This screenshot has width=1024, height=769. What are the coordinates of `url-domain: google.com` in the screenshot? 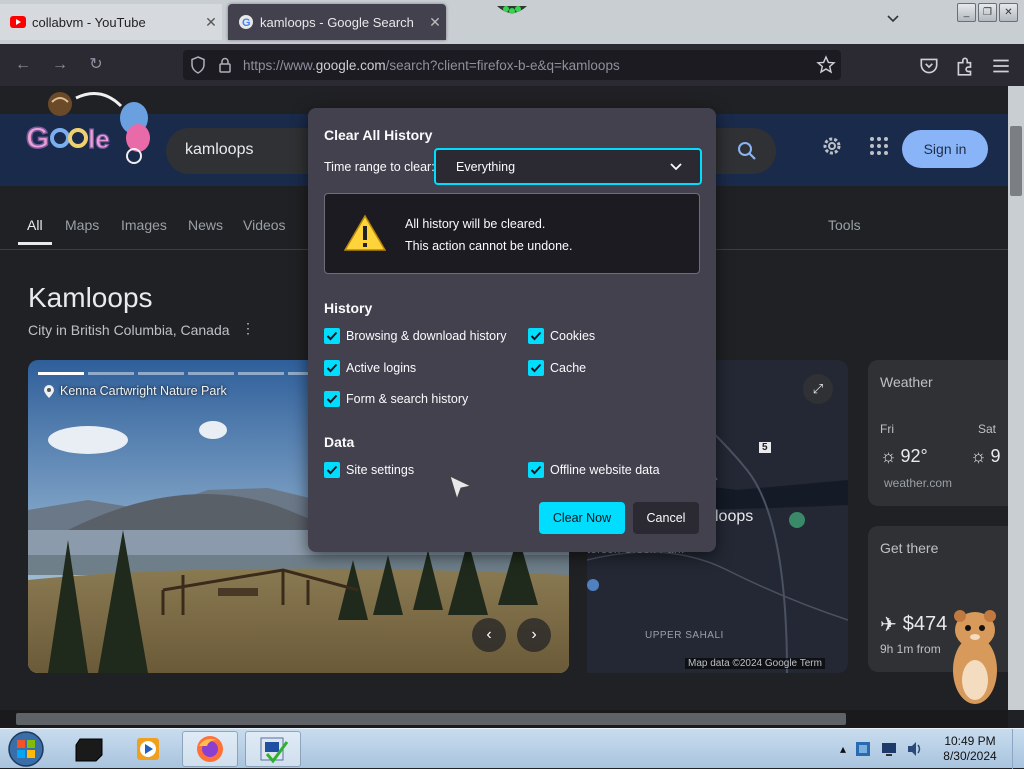 It's located at (350, 65).